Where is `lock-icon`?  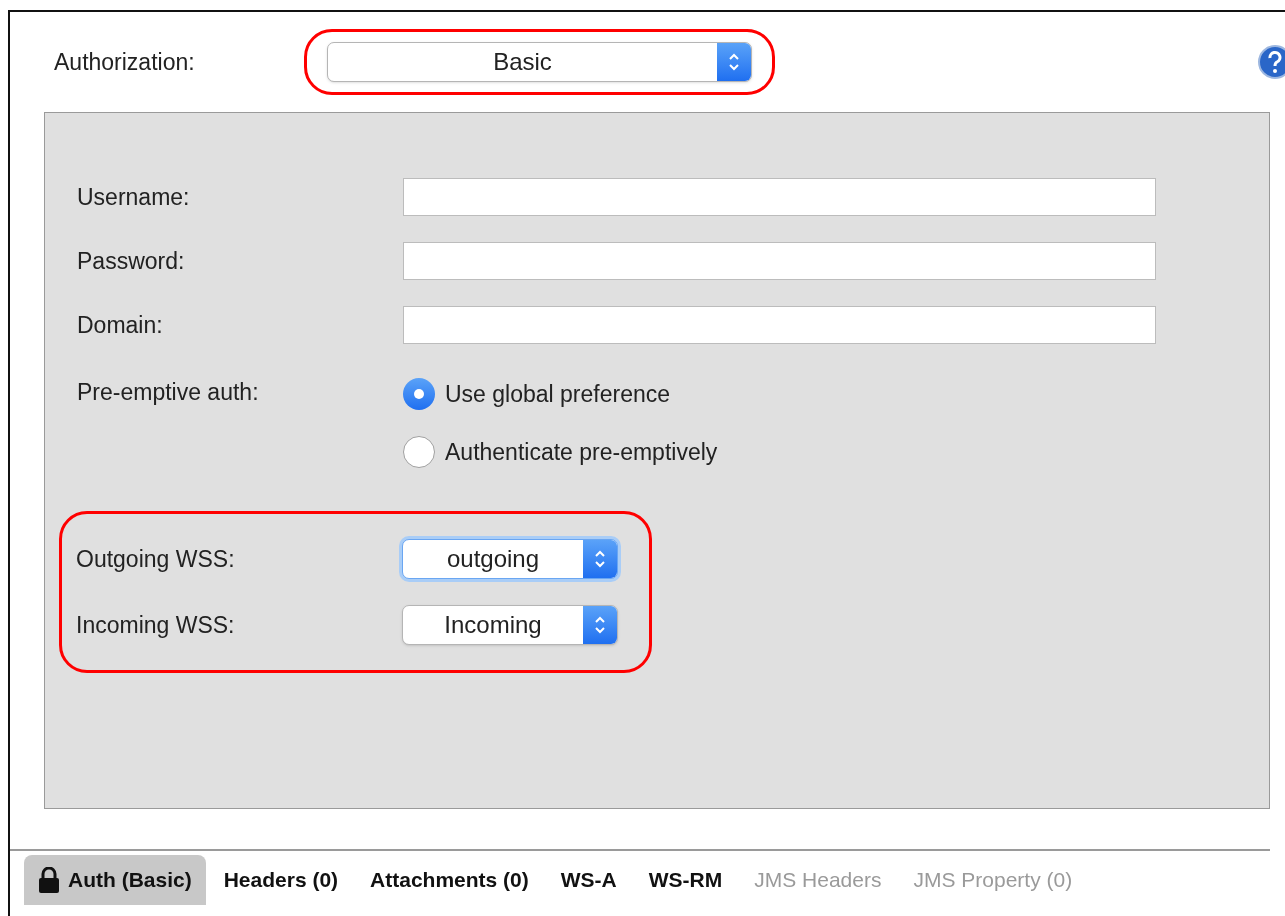
lock-icon is located at coordinates (49, 880).